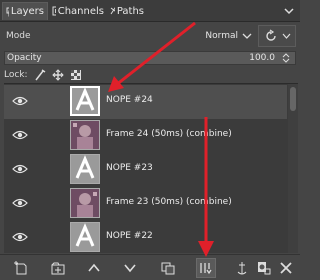 The height and width of the screenshot is (280, 320). What do you see at coordinates (169, 202) in the screenshot?
I see `layer-name: Frame 23 (50ms) (combine)` at bounding box center [169, 202].